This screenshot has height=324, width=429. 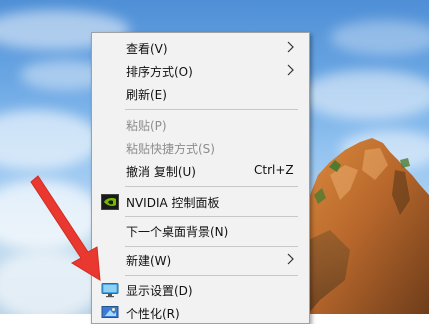 What do you see at coordinates (65, 228) in the screenshot?
I see `red-annotation-arrow` at bounding box center [65, 228].